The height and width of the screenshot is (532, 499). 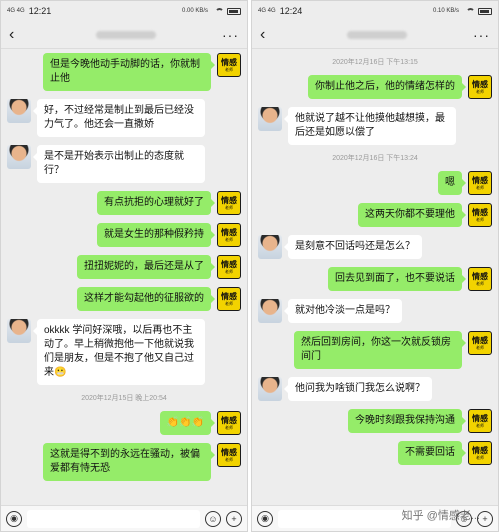 I want to click on network-speed: 0.10 KB/s, so click(x=445, y=11).